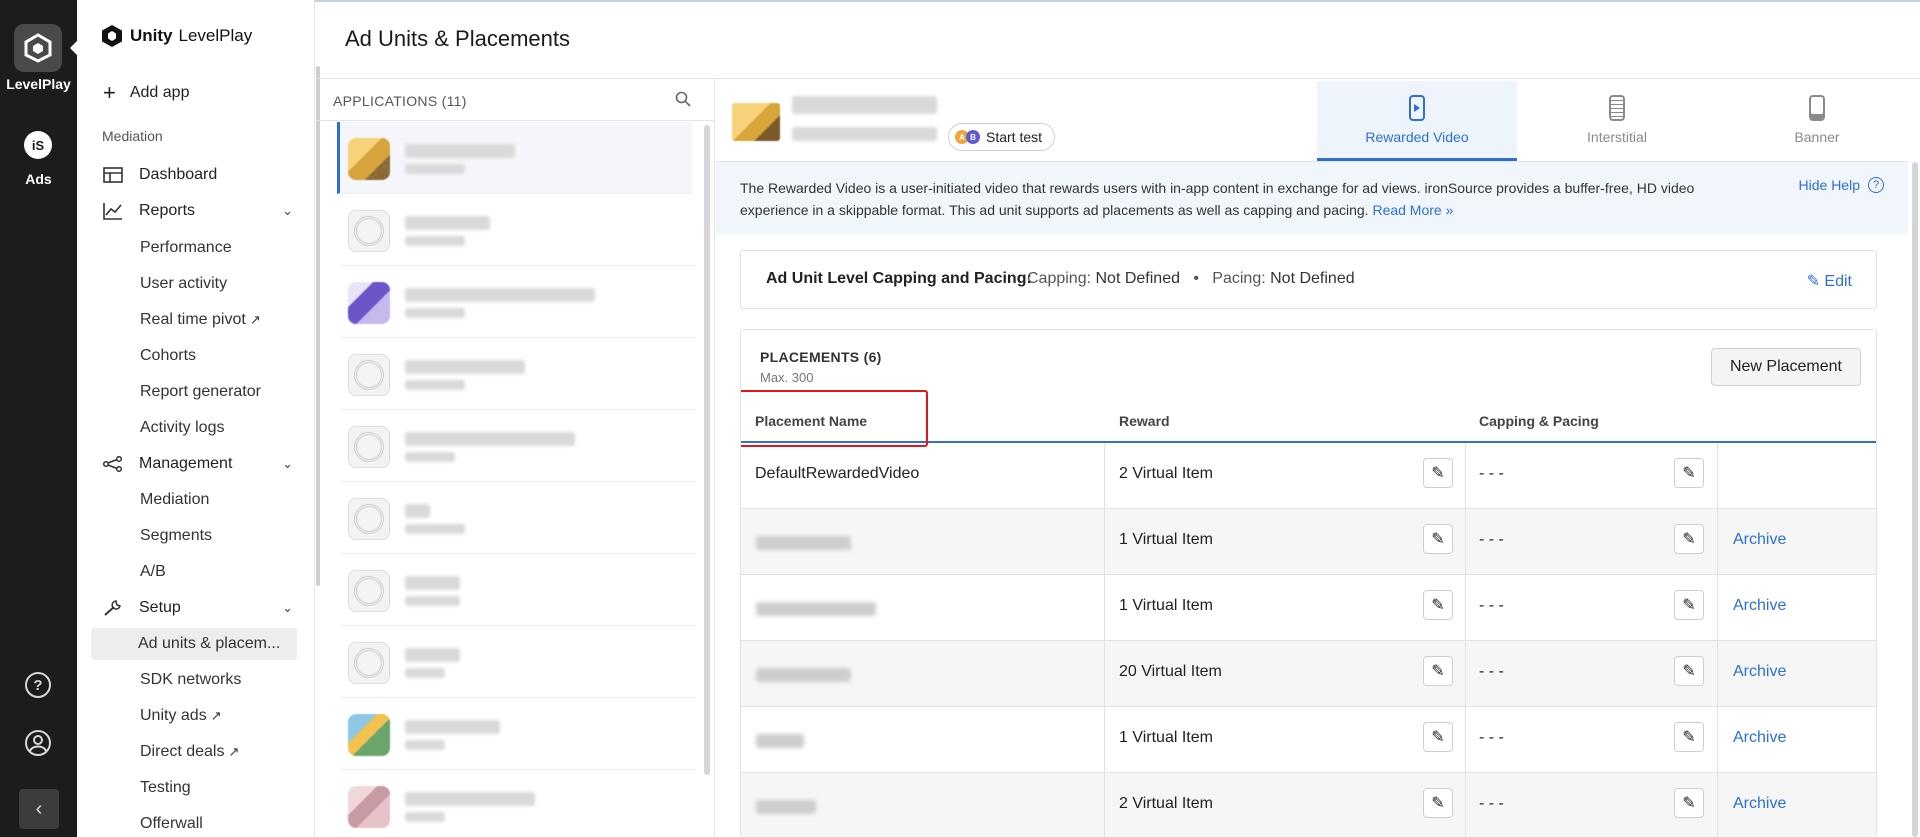 The width and height of the screenshot is (1920, 837). Describe the element at coordinates (189, 752) in the screenshot. I see `sidebar-sub-direct-deals: Direct deals ↗` at that location.